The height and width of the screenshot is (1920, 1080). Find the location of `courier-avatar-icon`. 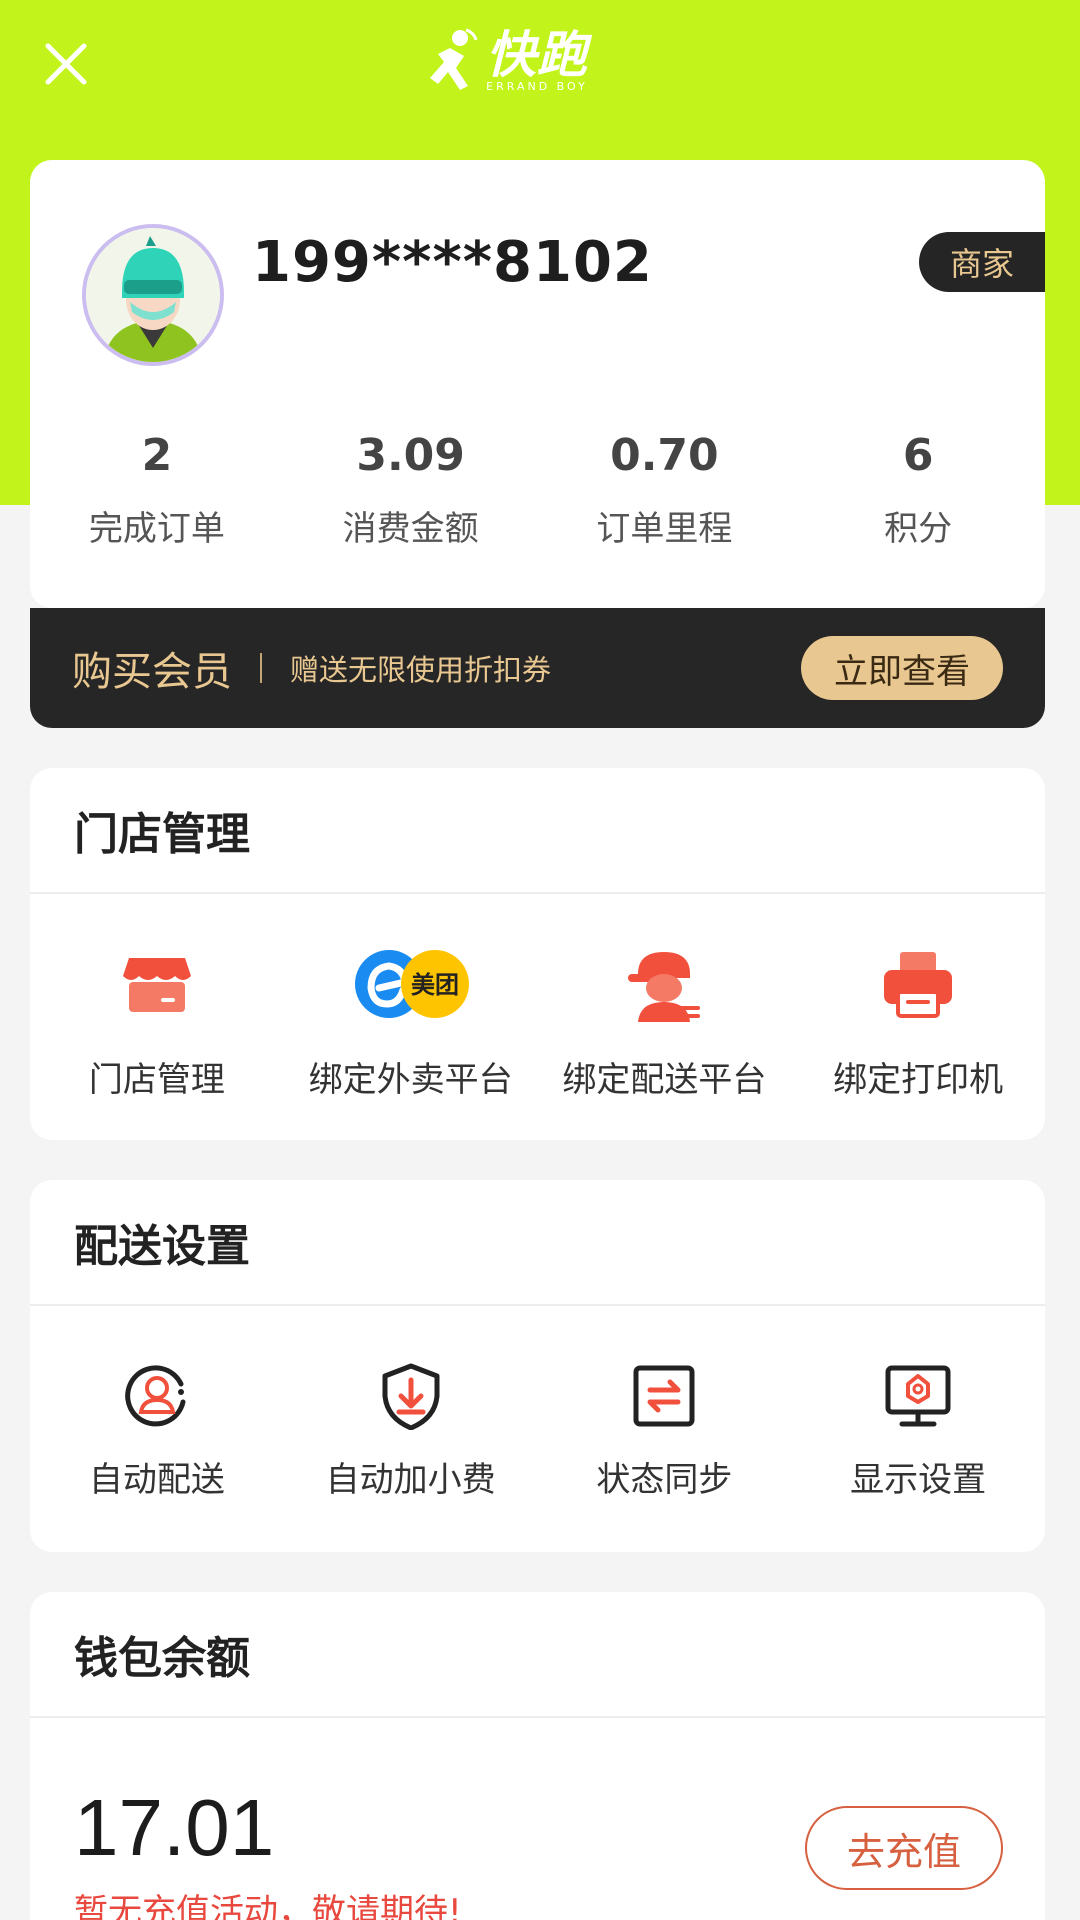

courier-avatar-icon is located at coordinates (153, 295).